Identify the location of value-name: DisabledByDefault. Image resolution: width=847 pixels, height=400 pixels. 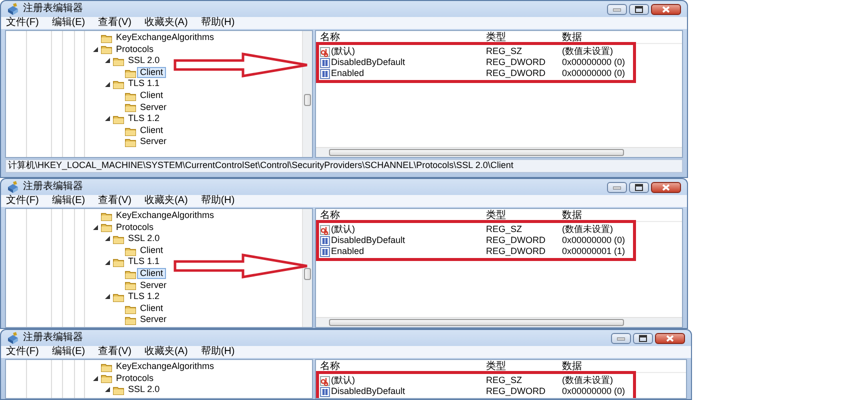
(368, 62).